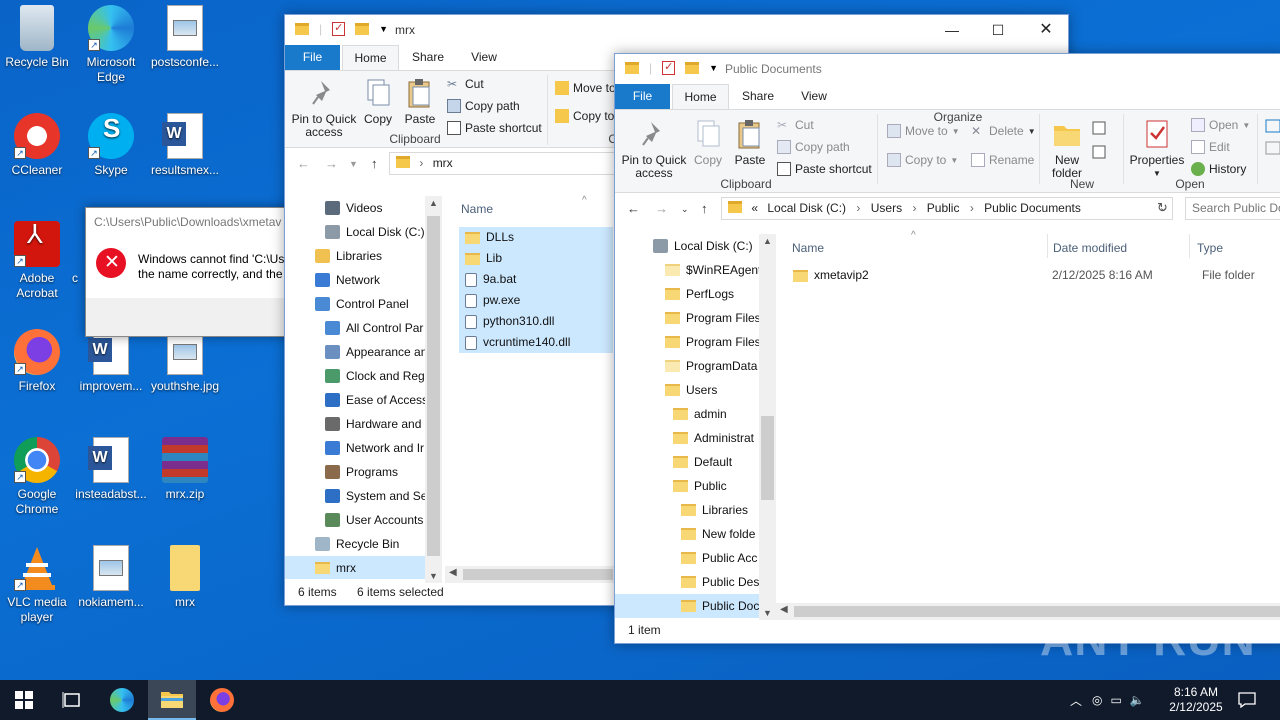 The height and width of the screenshot is (720, 1280). Describe the element at coordinates (886, 208) in the screenshot. I see `breadcrumb-users: Users` at that location.